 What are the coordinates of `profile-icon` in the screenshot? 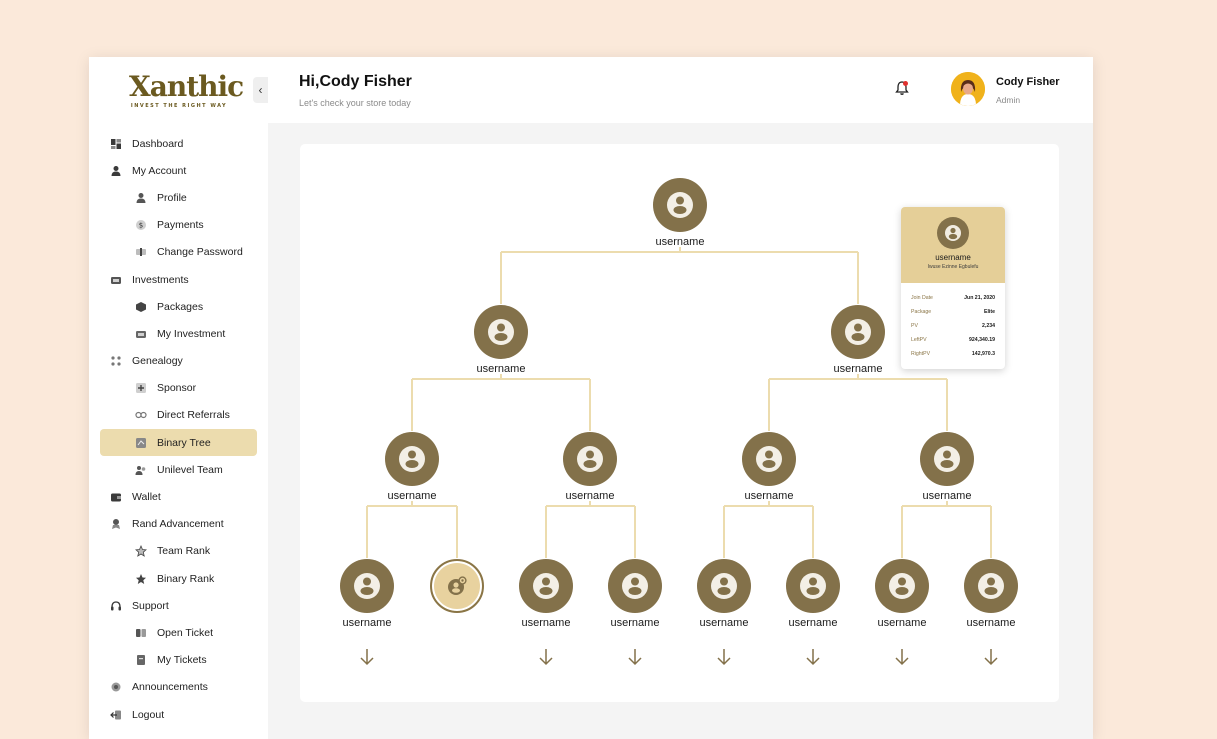 It's located at (141, 198).